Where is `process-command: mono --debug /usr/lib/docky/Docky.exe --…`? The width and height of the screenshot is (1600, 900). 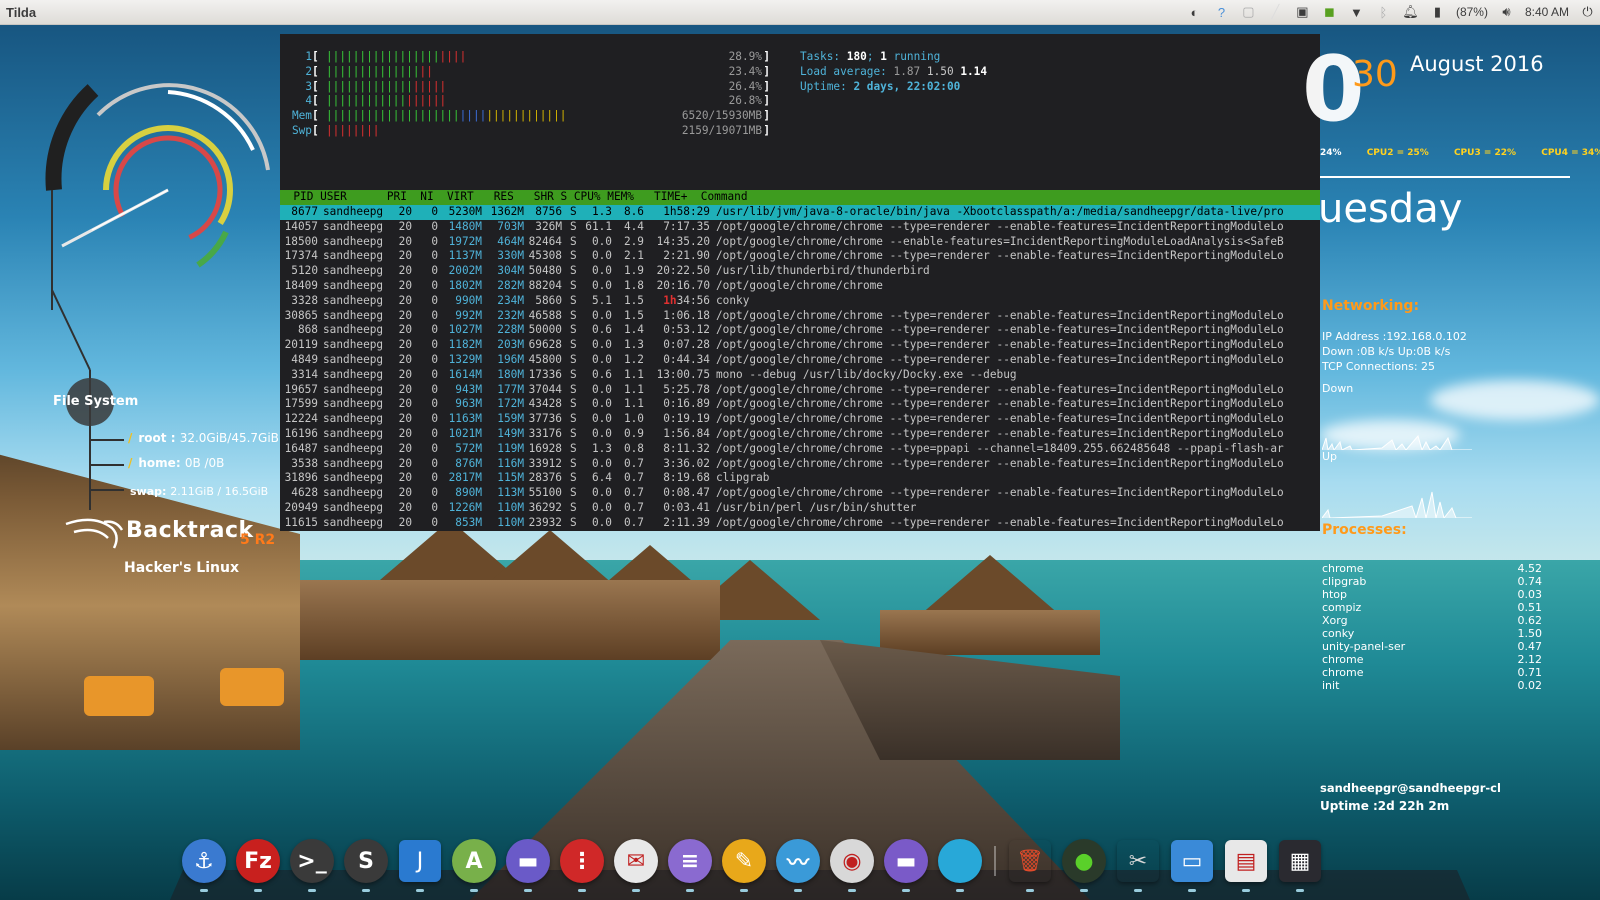
process-command: mono --debug /usr/lib/docky/Docky.exe --… is located at coordinates (866, 374).